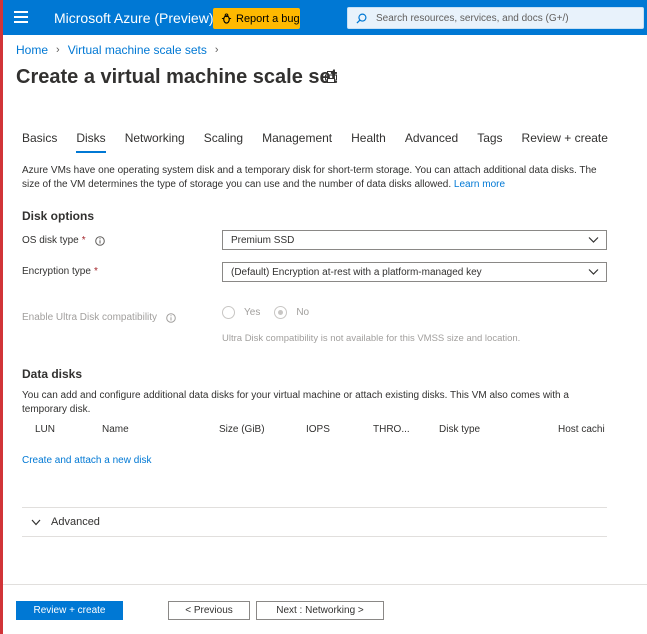 This screenshot has height=634, width=647. Describe the element at coordinates (90, 317) in the screenshot. I see `ultra-disk-label-text: Enable Ultra Disk compatibility` at that location.